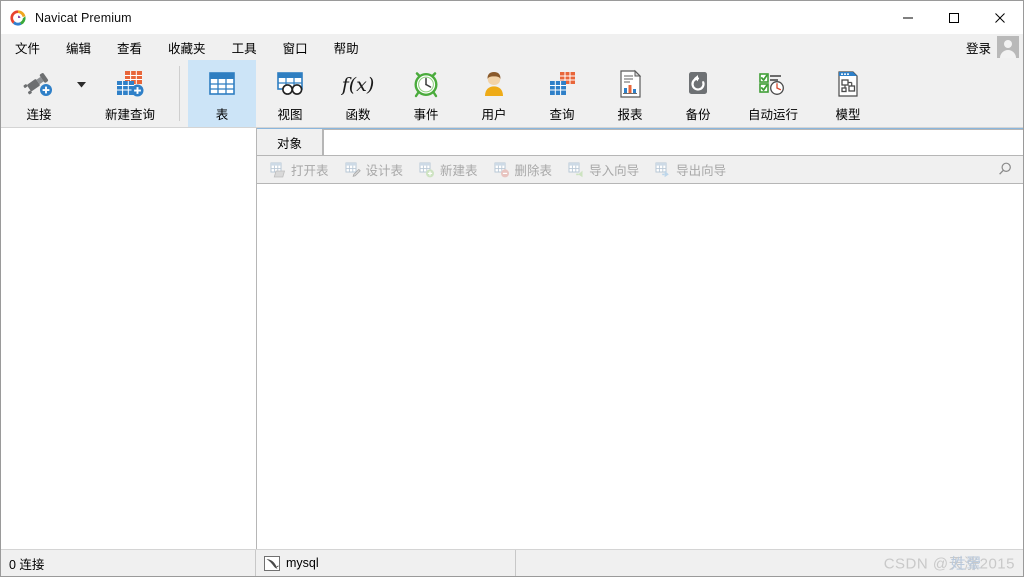  What do you see at coordinates (427, 169) in the screenshot?
I see `new-table-icon` at bounding box center [427, 169].